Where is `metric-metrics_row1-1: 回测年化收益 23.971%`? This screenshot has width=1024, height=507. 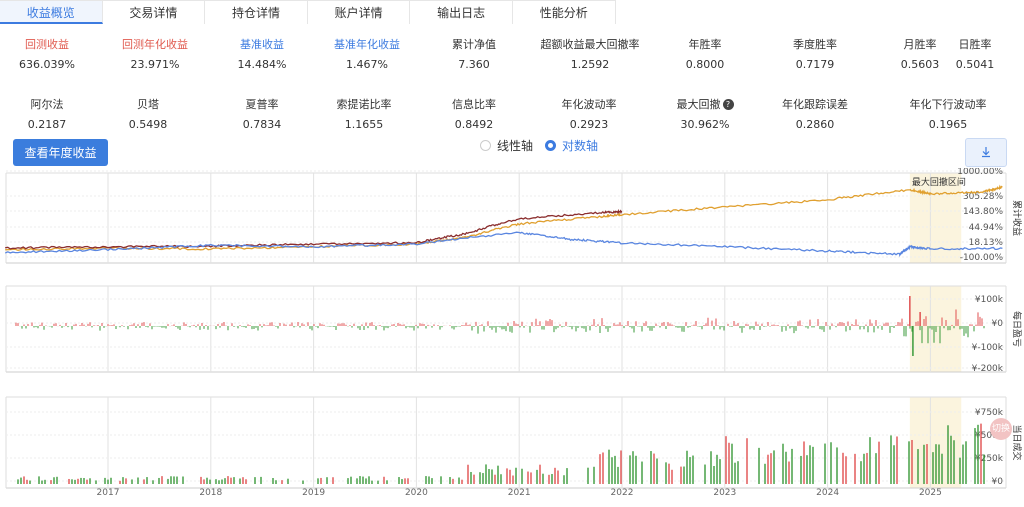 metric-metrics_row1-1: 回测年化收益 23.971% is located at coordinates (155, 53).